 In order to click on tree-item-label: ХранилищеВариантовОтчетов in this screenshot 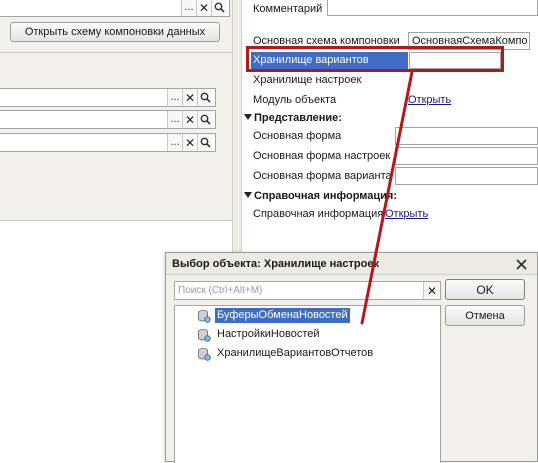, I will do `click(295, 353)`.